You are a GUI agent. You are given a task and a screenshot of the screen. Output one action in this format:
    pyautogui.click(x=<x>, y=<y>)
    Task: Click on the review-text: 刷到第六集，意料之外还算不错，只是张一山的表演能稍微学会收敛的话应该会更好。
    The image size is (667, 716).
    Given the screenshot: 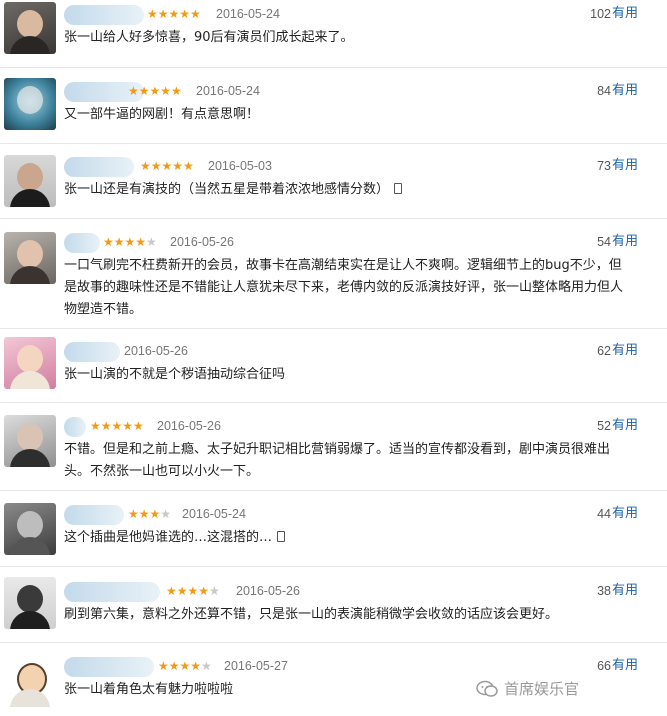 What is the action you would take?
    pyautogui.click(x=311, y=614)
    